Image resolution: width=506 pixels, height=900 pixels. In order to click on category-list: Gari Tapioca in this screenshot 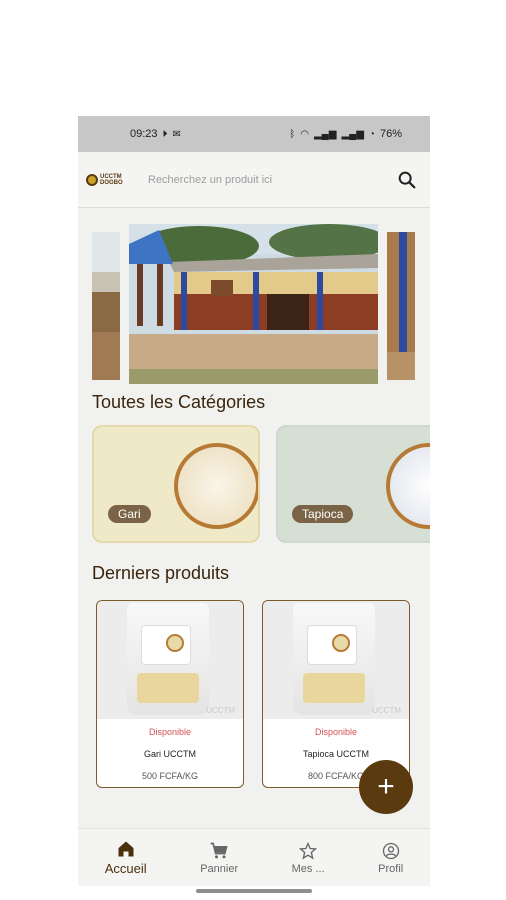, I will do `click(254, 484)`.